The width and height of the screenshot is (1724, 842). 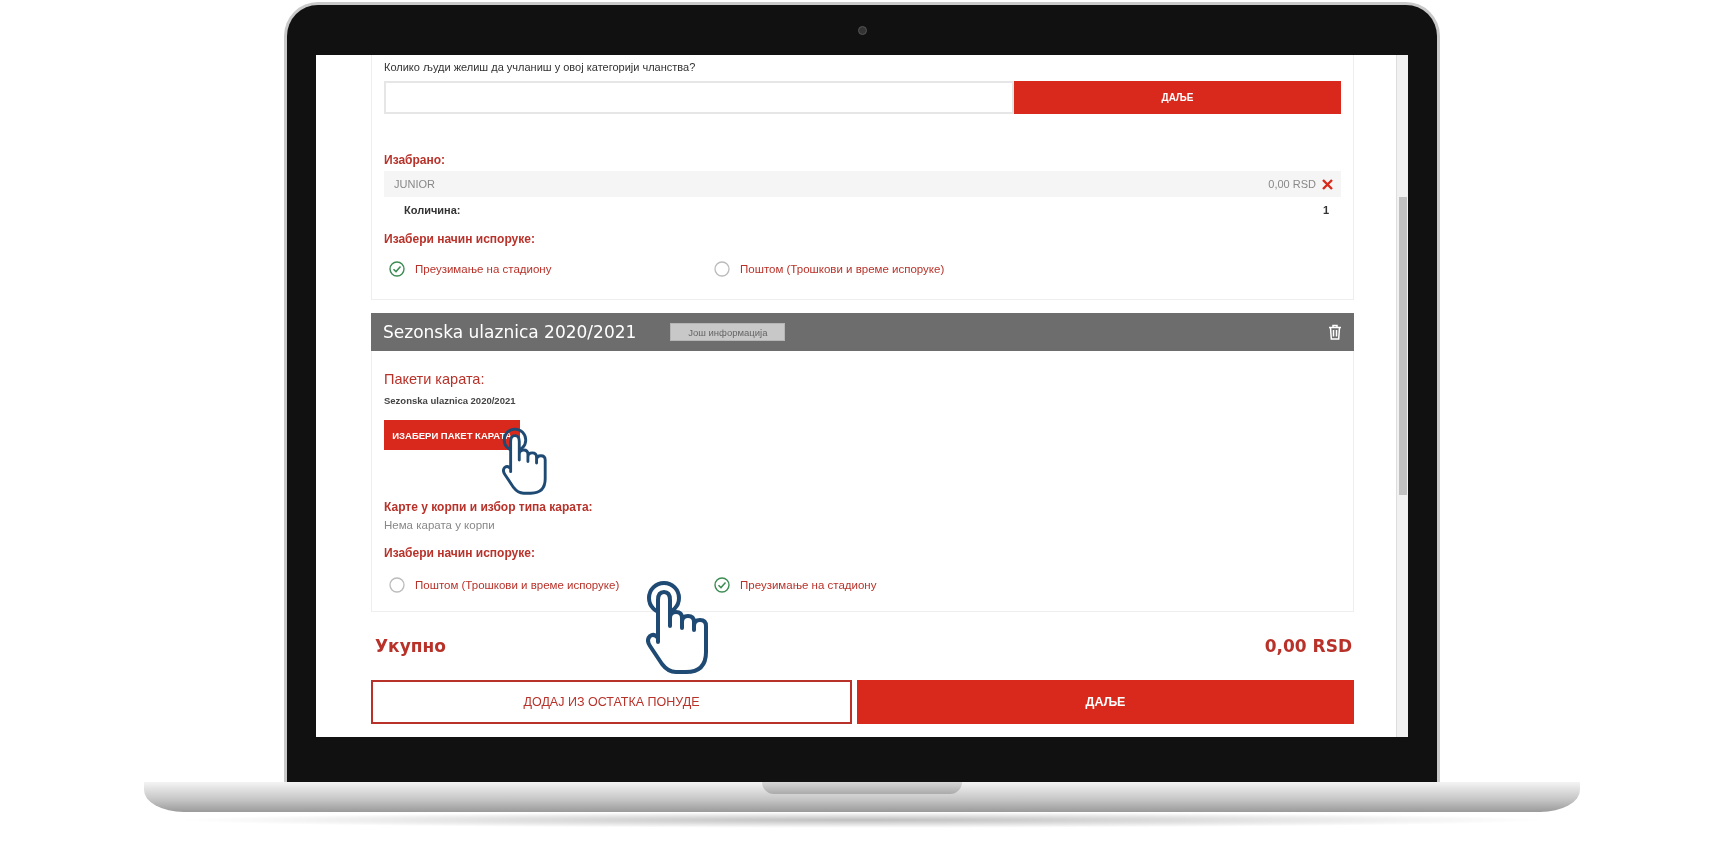 What do you see at coordinates (699, 97) in the screenshot?
I see `quantity-input-field` at bounding box center [699, 97].